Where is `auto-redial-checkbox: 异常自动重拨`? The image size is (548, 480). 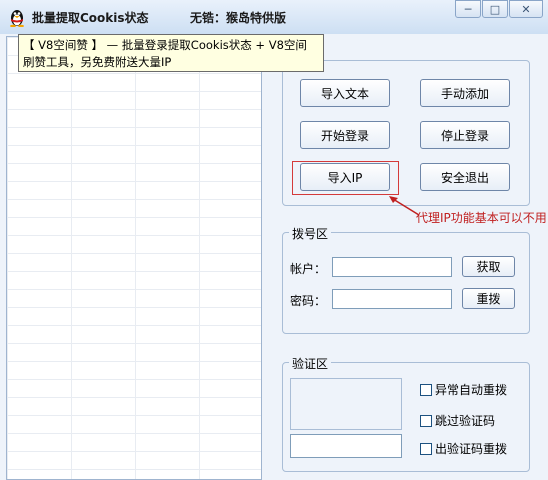 auto-redial-checkbox: 异常自动重拨 is located at coordinates (463, 389).